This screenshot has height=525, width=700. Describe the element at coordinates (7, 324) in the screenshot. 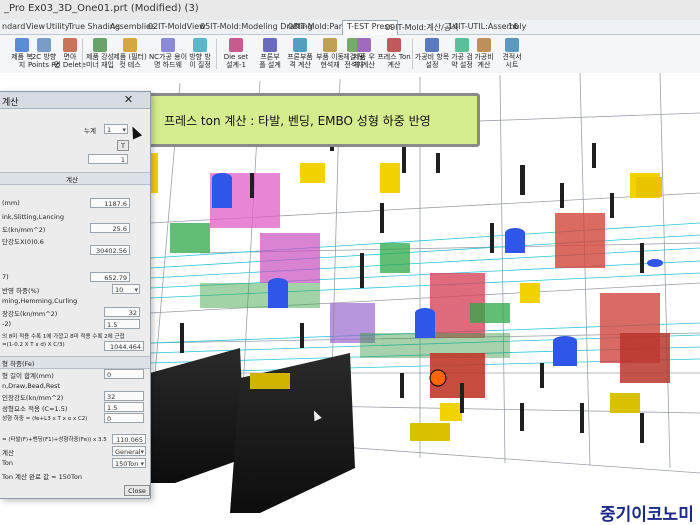

I see `bend-coef-label: -2)` at that location.